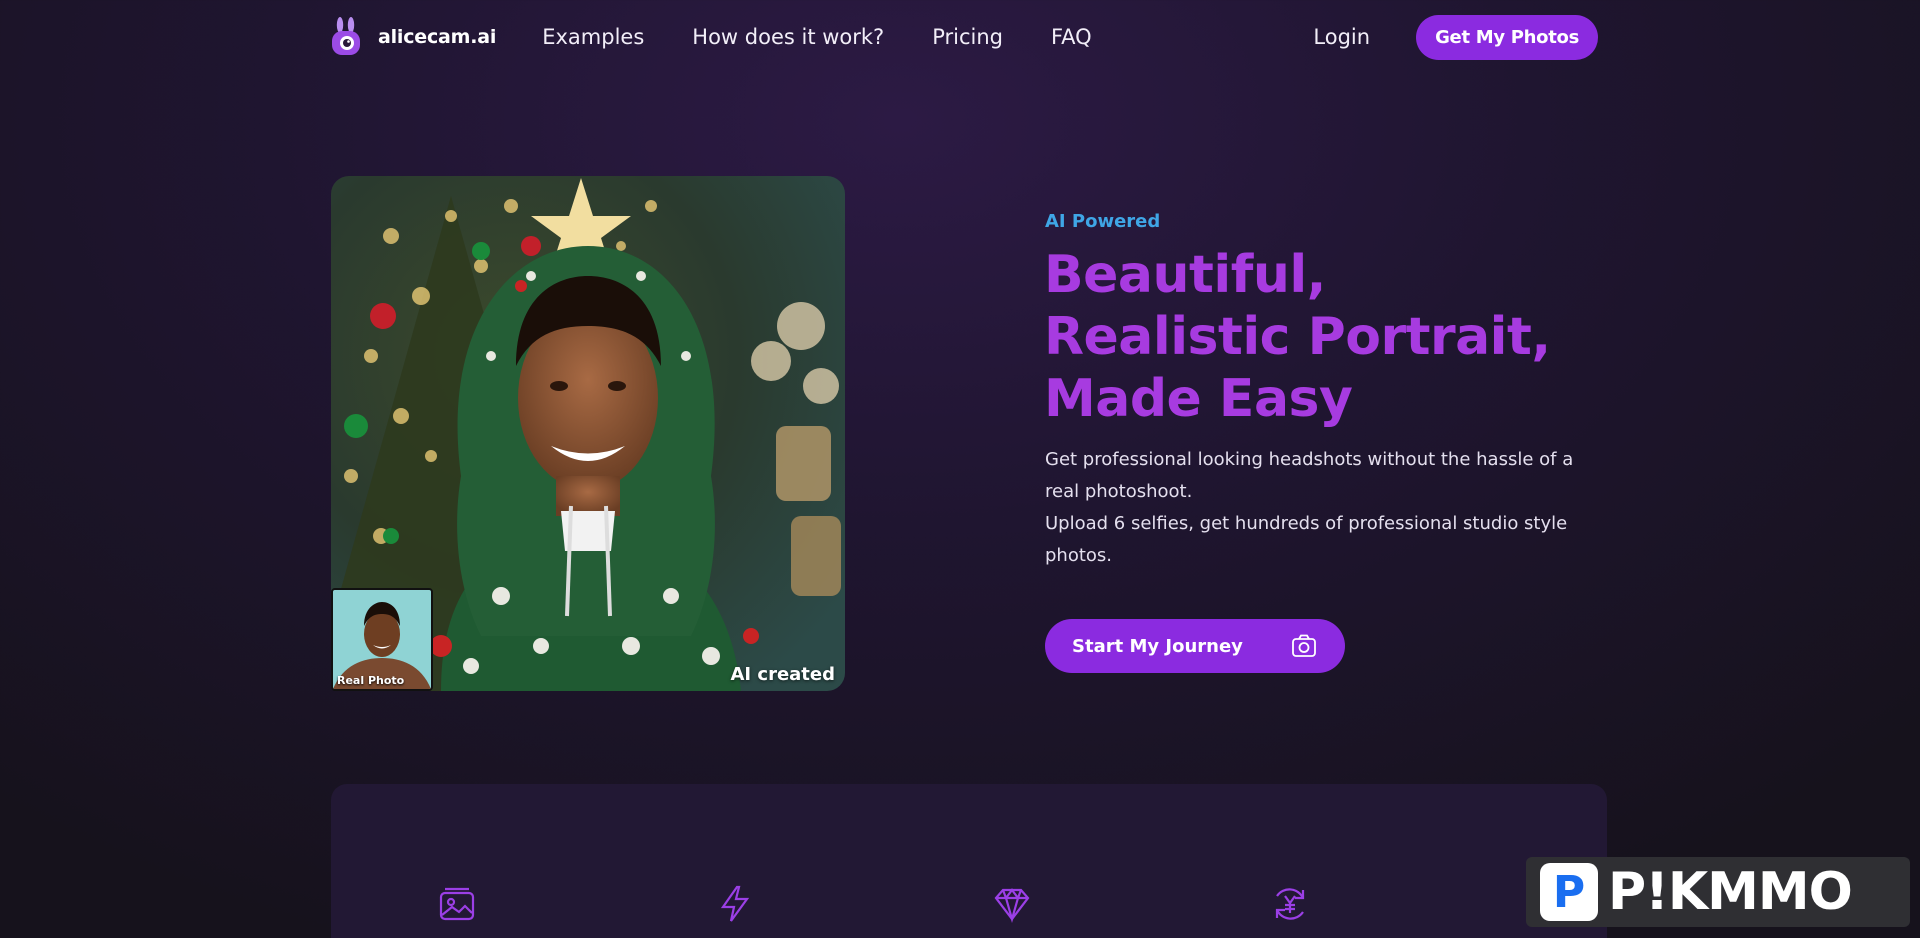 The height and width of the screenshot is (938, 1920). I want to click on brand-name: alicecam.ai, so click(437, 37).